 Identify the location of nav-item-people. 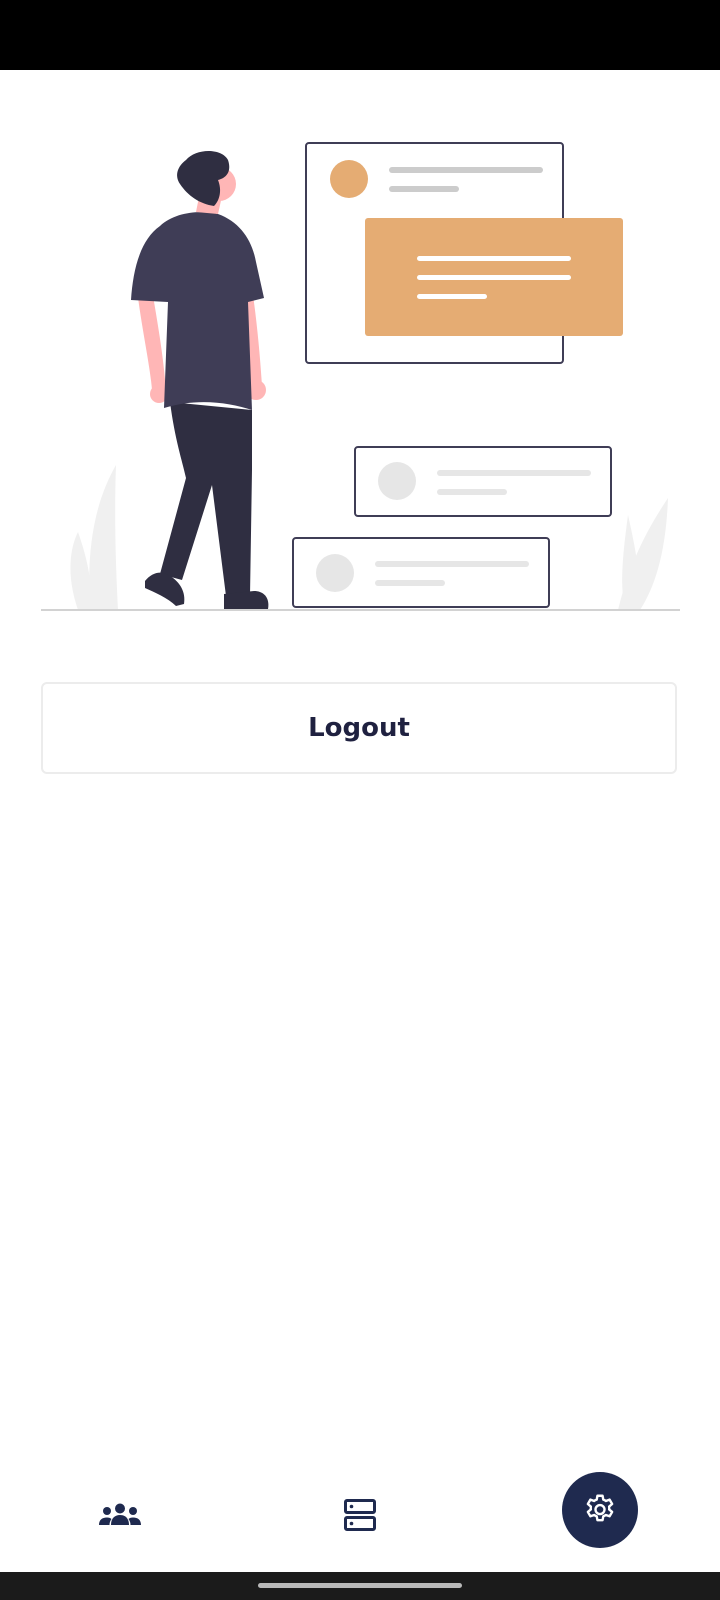
(120, 1515).